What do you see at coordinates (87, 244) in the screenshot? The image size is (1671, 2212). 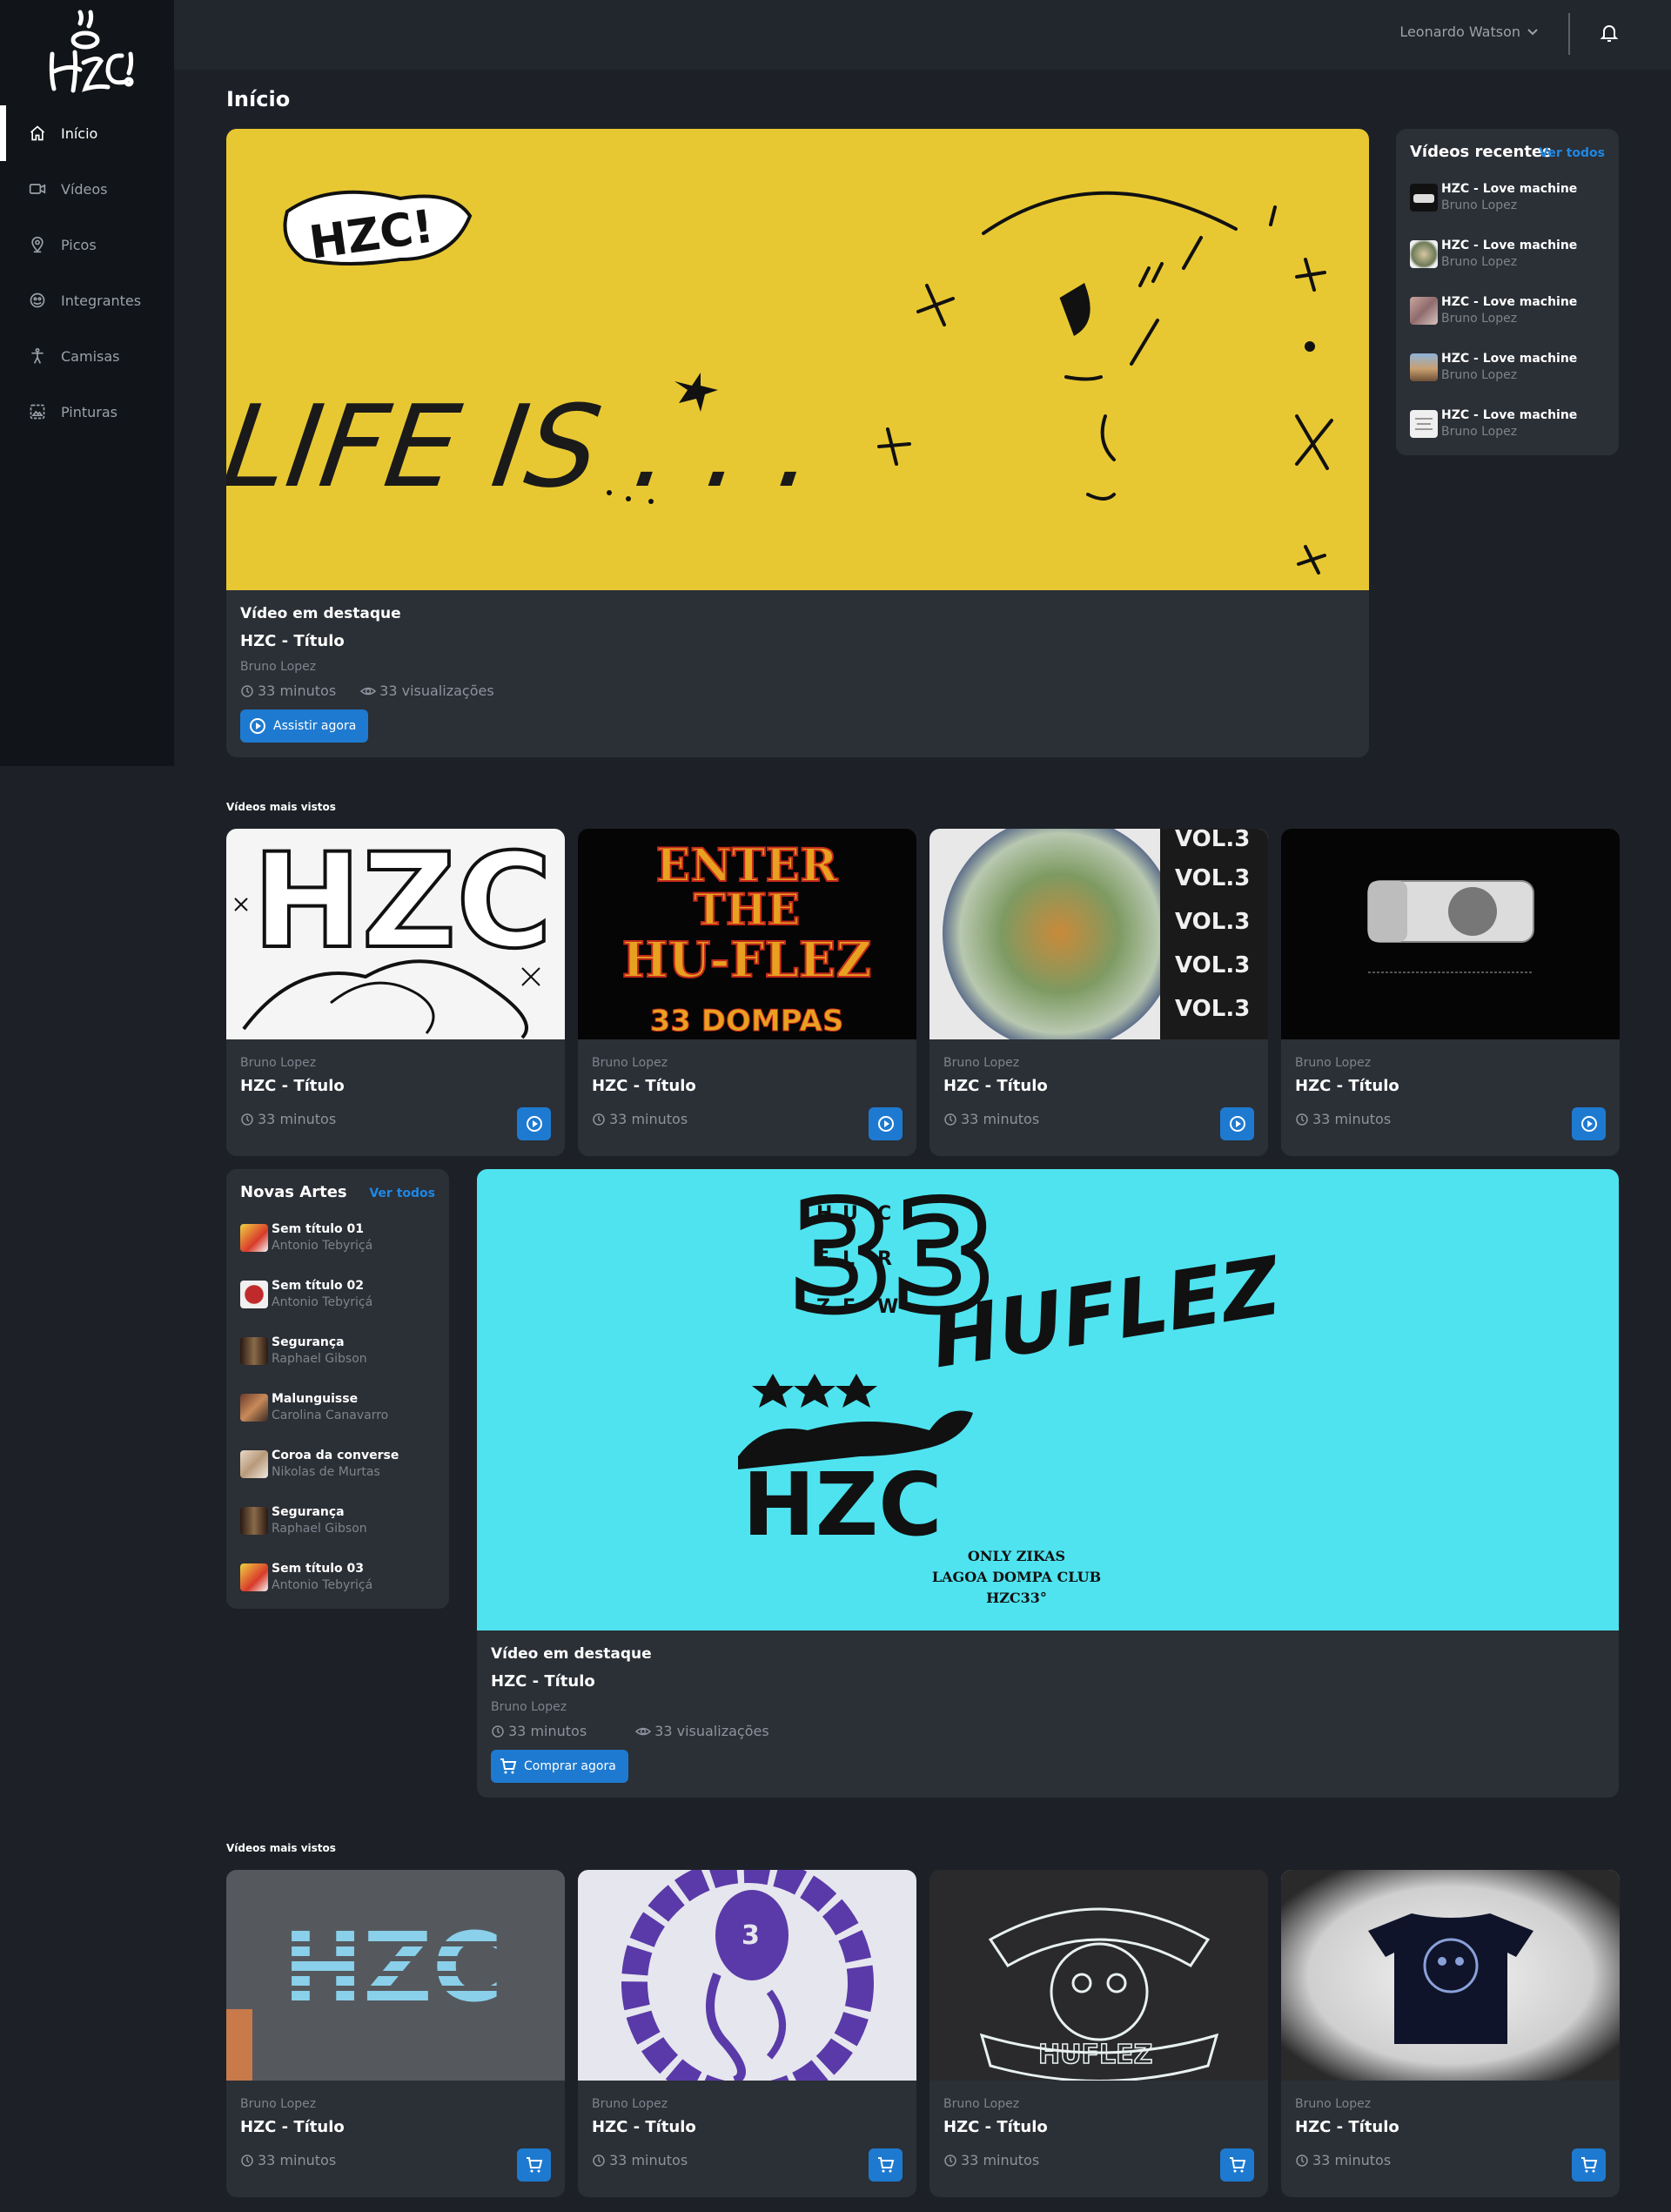 I see `sidebar-item-picos: Picos` at bounding box center [87, 244].